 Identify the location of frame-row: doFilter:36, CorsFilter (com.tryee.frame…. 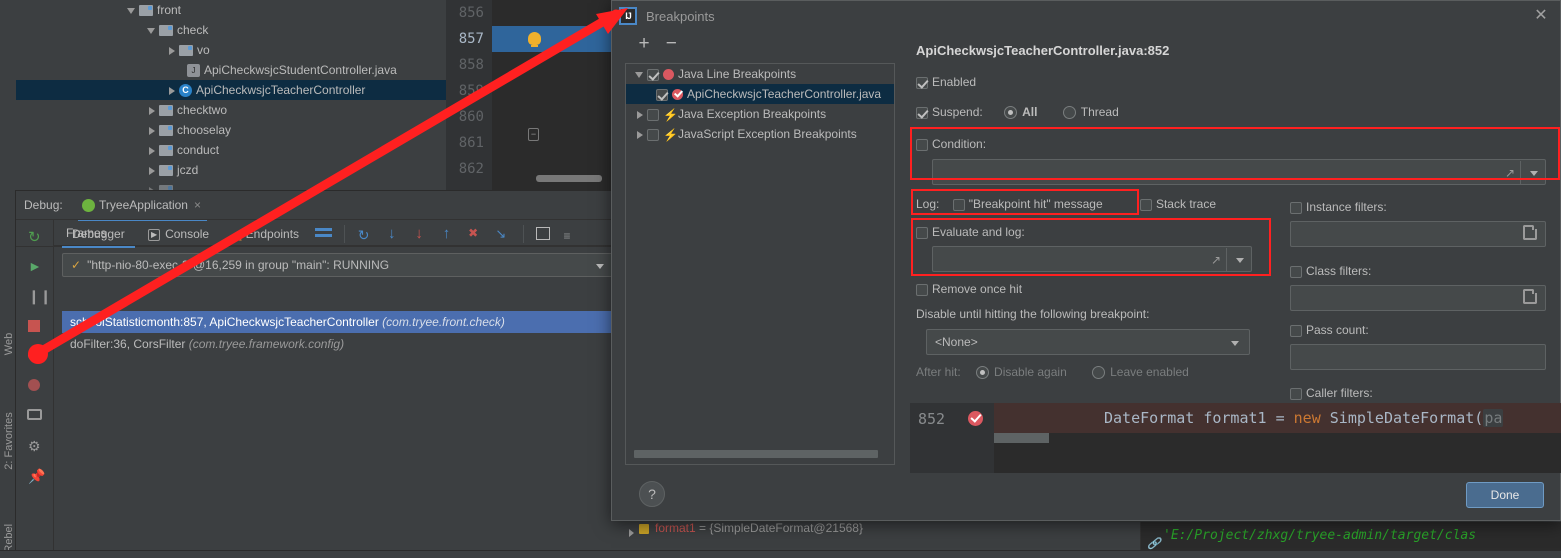
(337, 344).